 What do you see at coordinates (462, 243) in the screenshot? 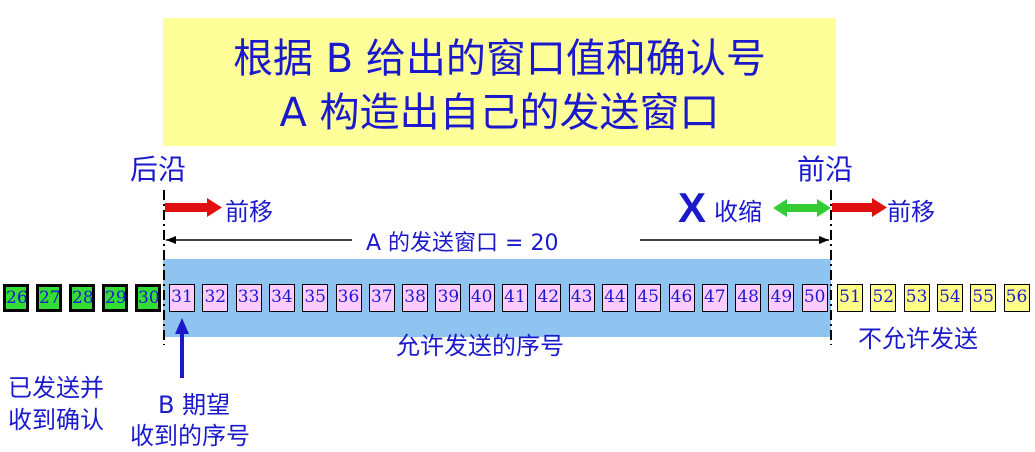
I see `window-size-label: A 的发送窗口 = 20` at bounding box center [462, 243].